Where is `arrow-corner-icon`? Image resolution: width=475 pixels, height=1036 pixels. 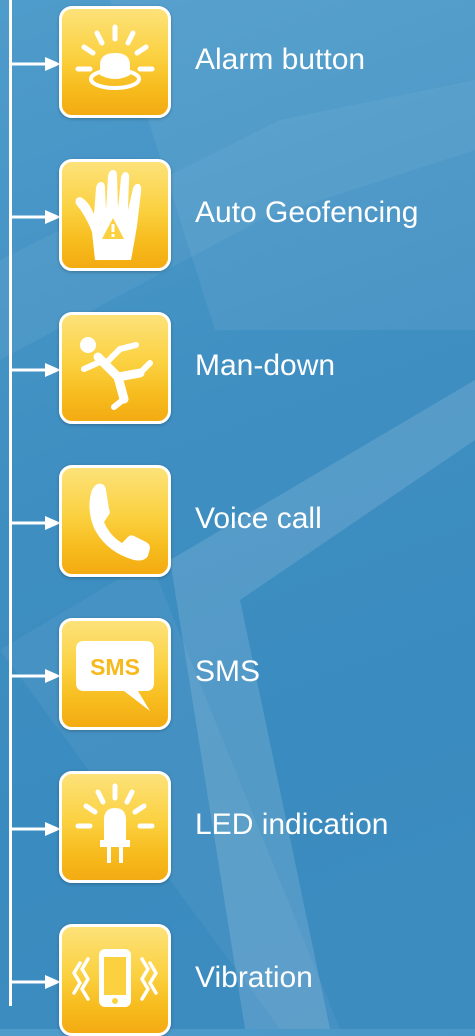
arrow-corner-icon is located at coordinates (35, 977).